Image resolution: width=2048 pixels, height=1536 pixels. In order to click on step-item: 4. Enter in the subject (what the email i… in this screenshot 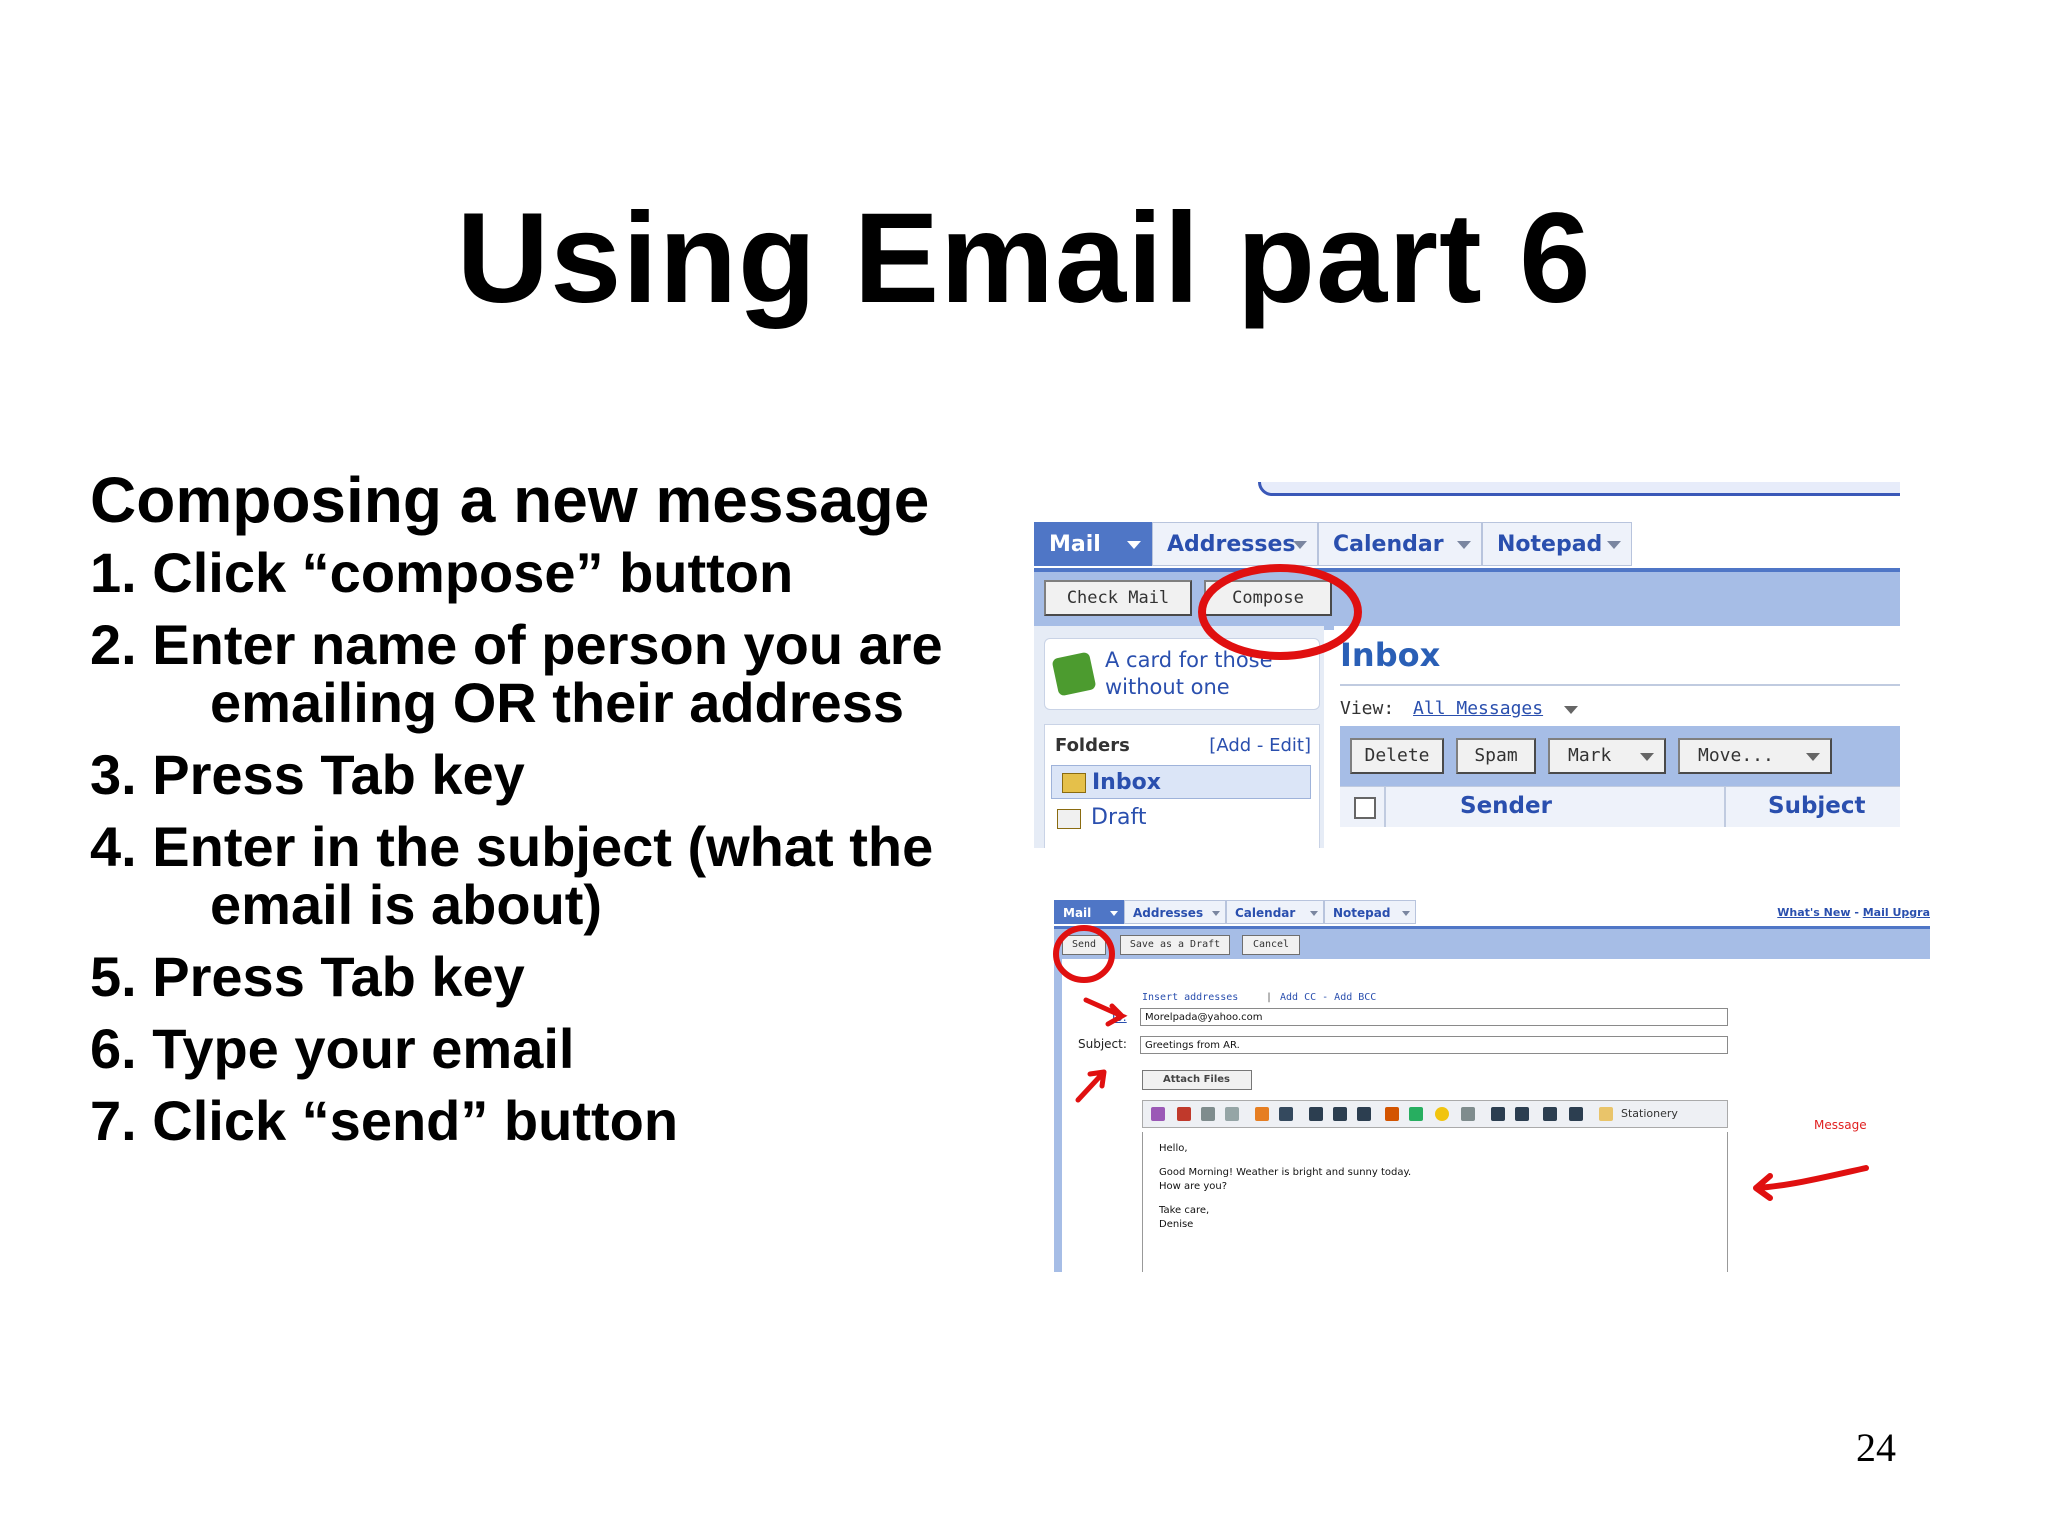, I will do `click(555, 876)`.